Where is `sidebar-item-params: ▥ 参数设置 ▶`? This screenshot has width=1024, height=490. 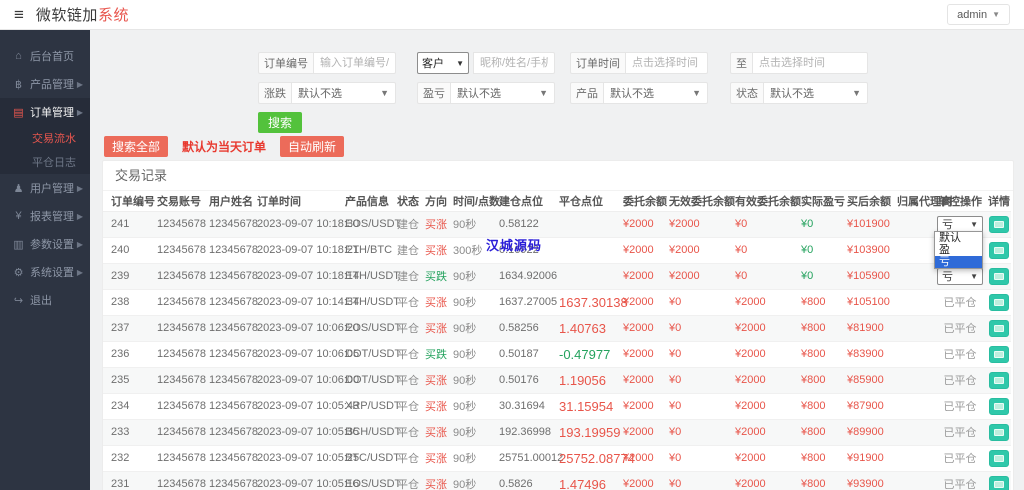 sidebar-item-params: ▥ 参数设置 ▶ is located at coordinates (45, 244).